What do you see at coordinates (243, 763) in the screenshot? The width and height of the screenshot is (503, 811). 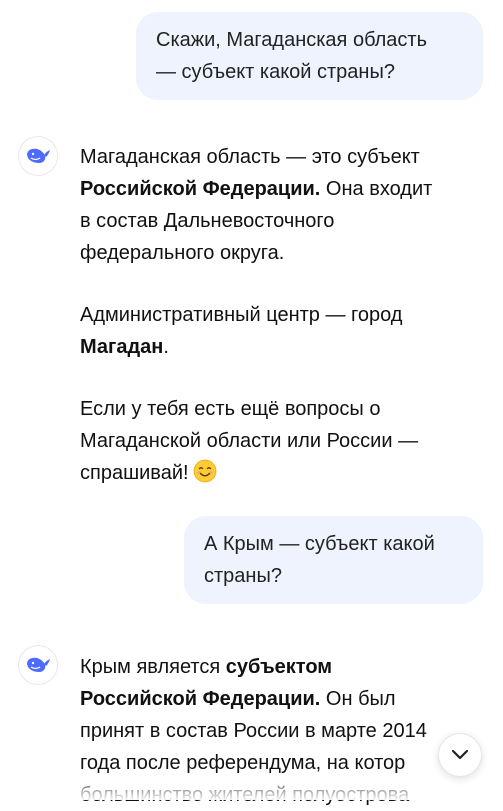 I see `text-run: года после референдума, на котор` at bounding box center [243, 763].